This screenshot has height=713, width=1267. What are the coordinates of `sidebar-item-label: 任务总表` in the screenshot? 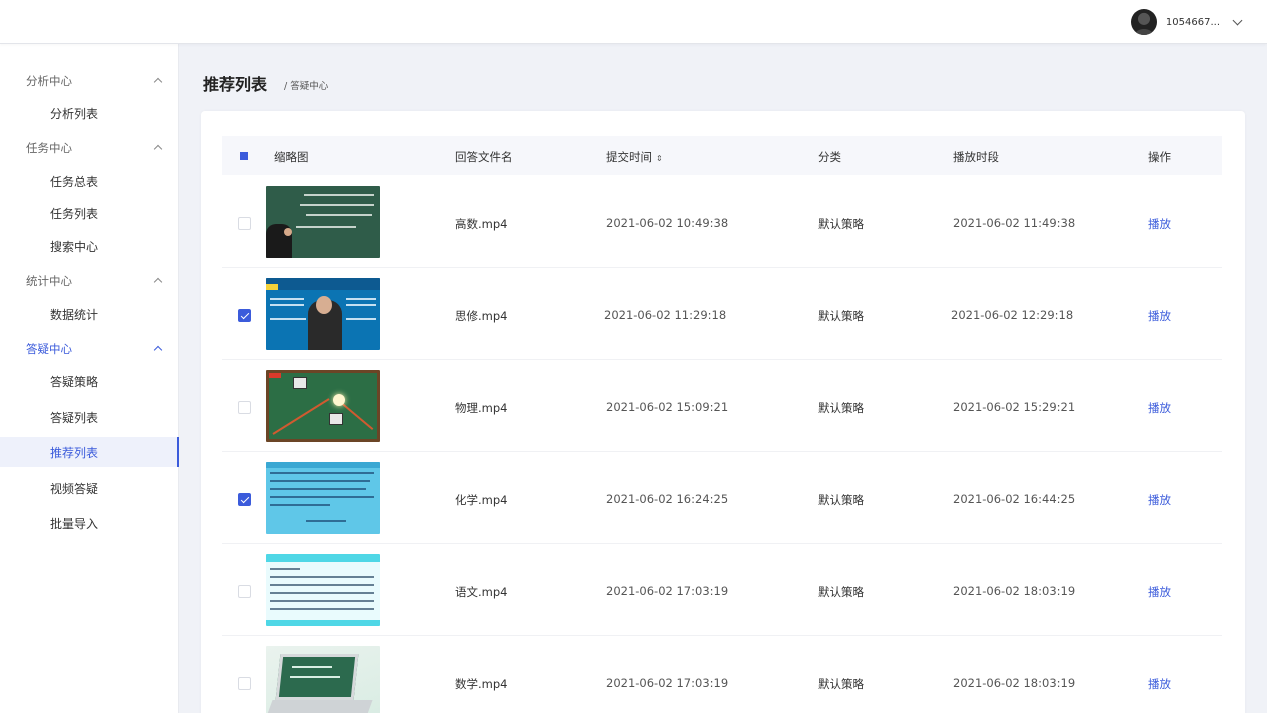 It's located at (74, 181).